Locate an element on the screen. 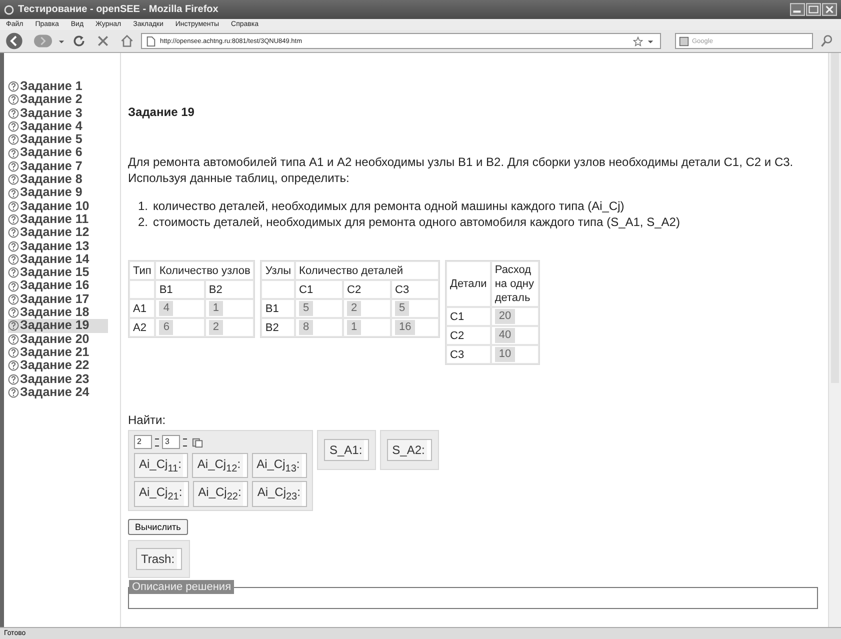 This screenshot has height=639, width=841. sidebar-item: Задание 11 is located at coordinates (58, 219).